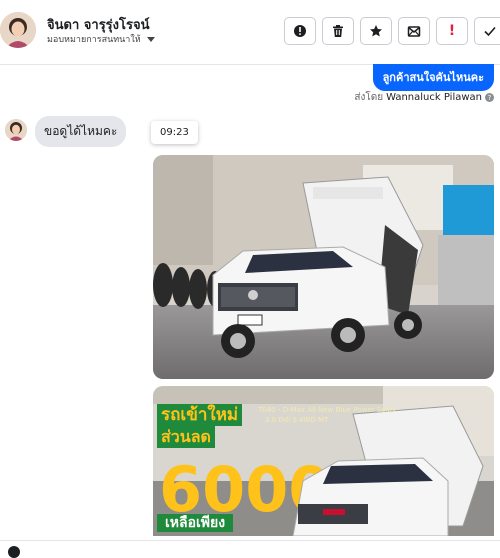 This screenshot has height=558, width=500. Describe the element at coordinates (327, 410) in the screenshot. I see `promo-model-line1: T040 - D-Max All New Blue Power Spark` at that location.